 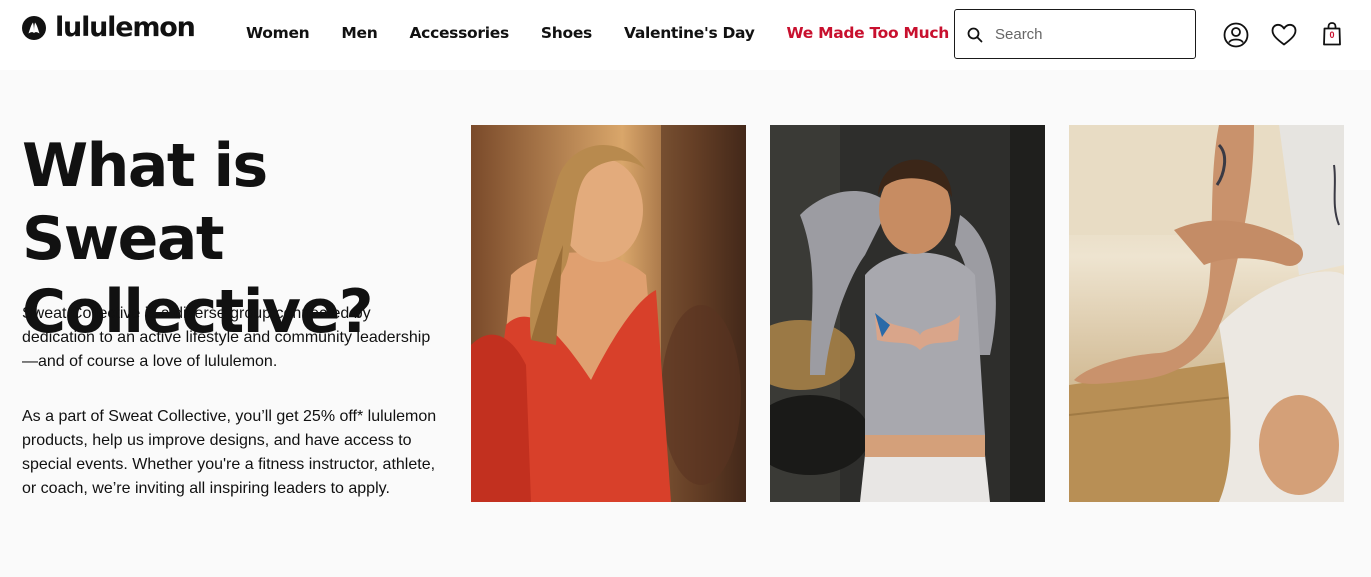 I want to click on search-input, so click(x=1090, y=34).